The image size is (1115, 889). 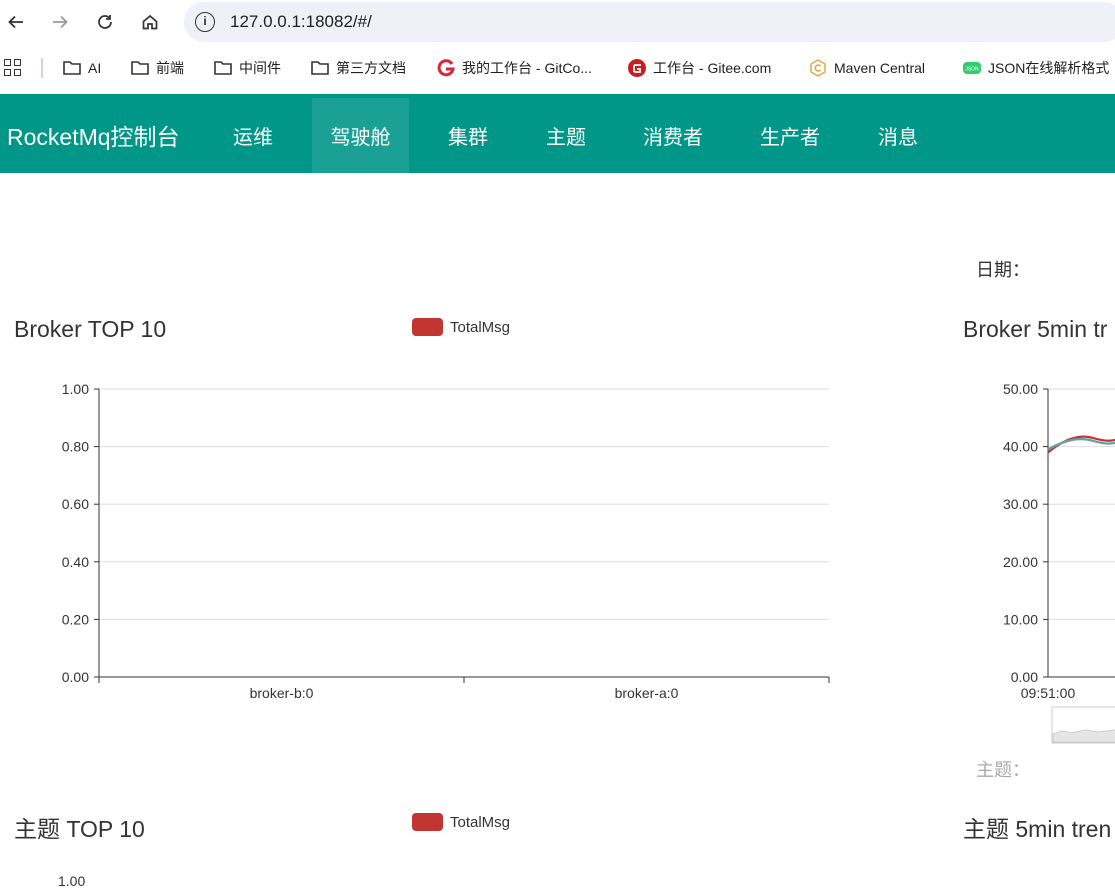 I want to click on bookmark-label: AI, so click(x=95, y=68).